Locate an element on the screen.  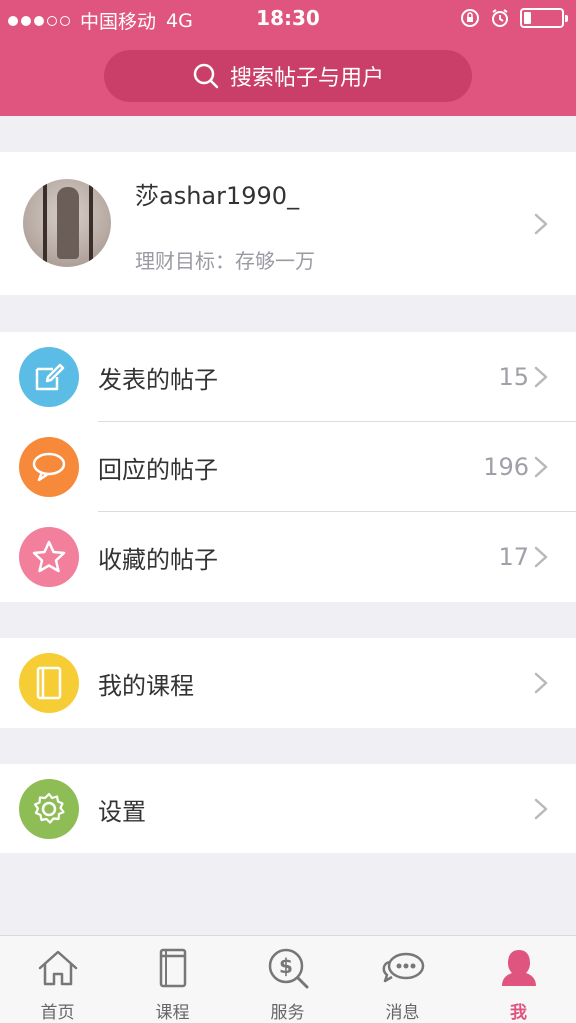
orientation-lock-icon is located at coordinates (470, 18).